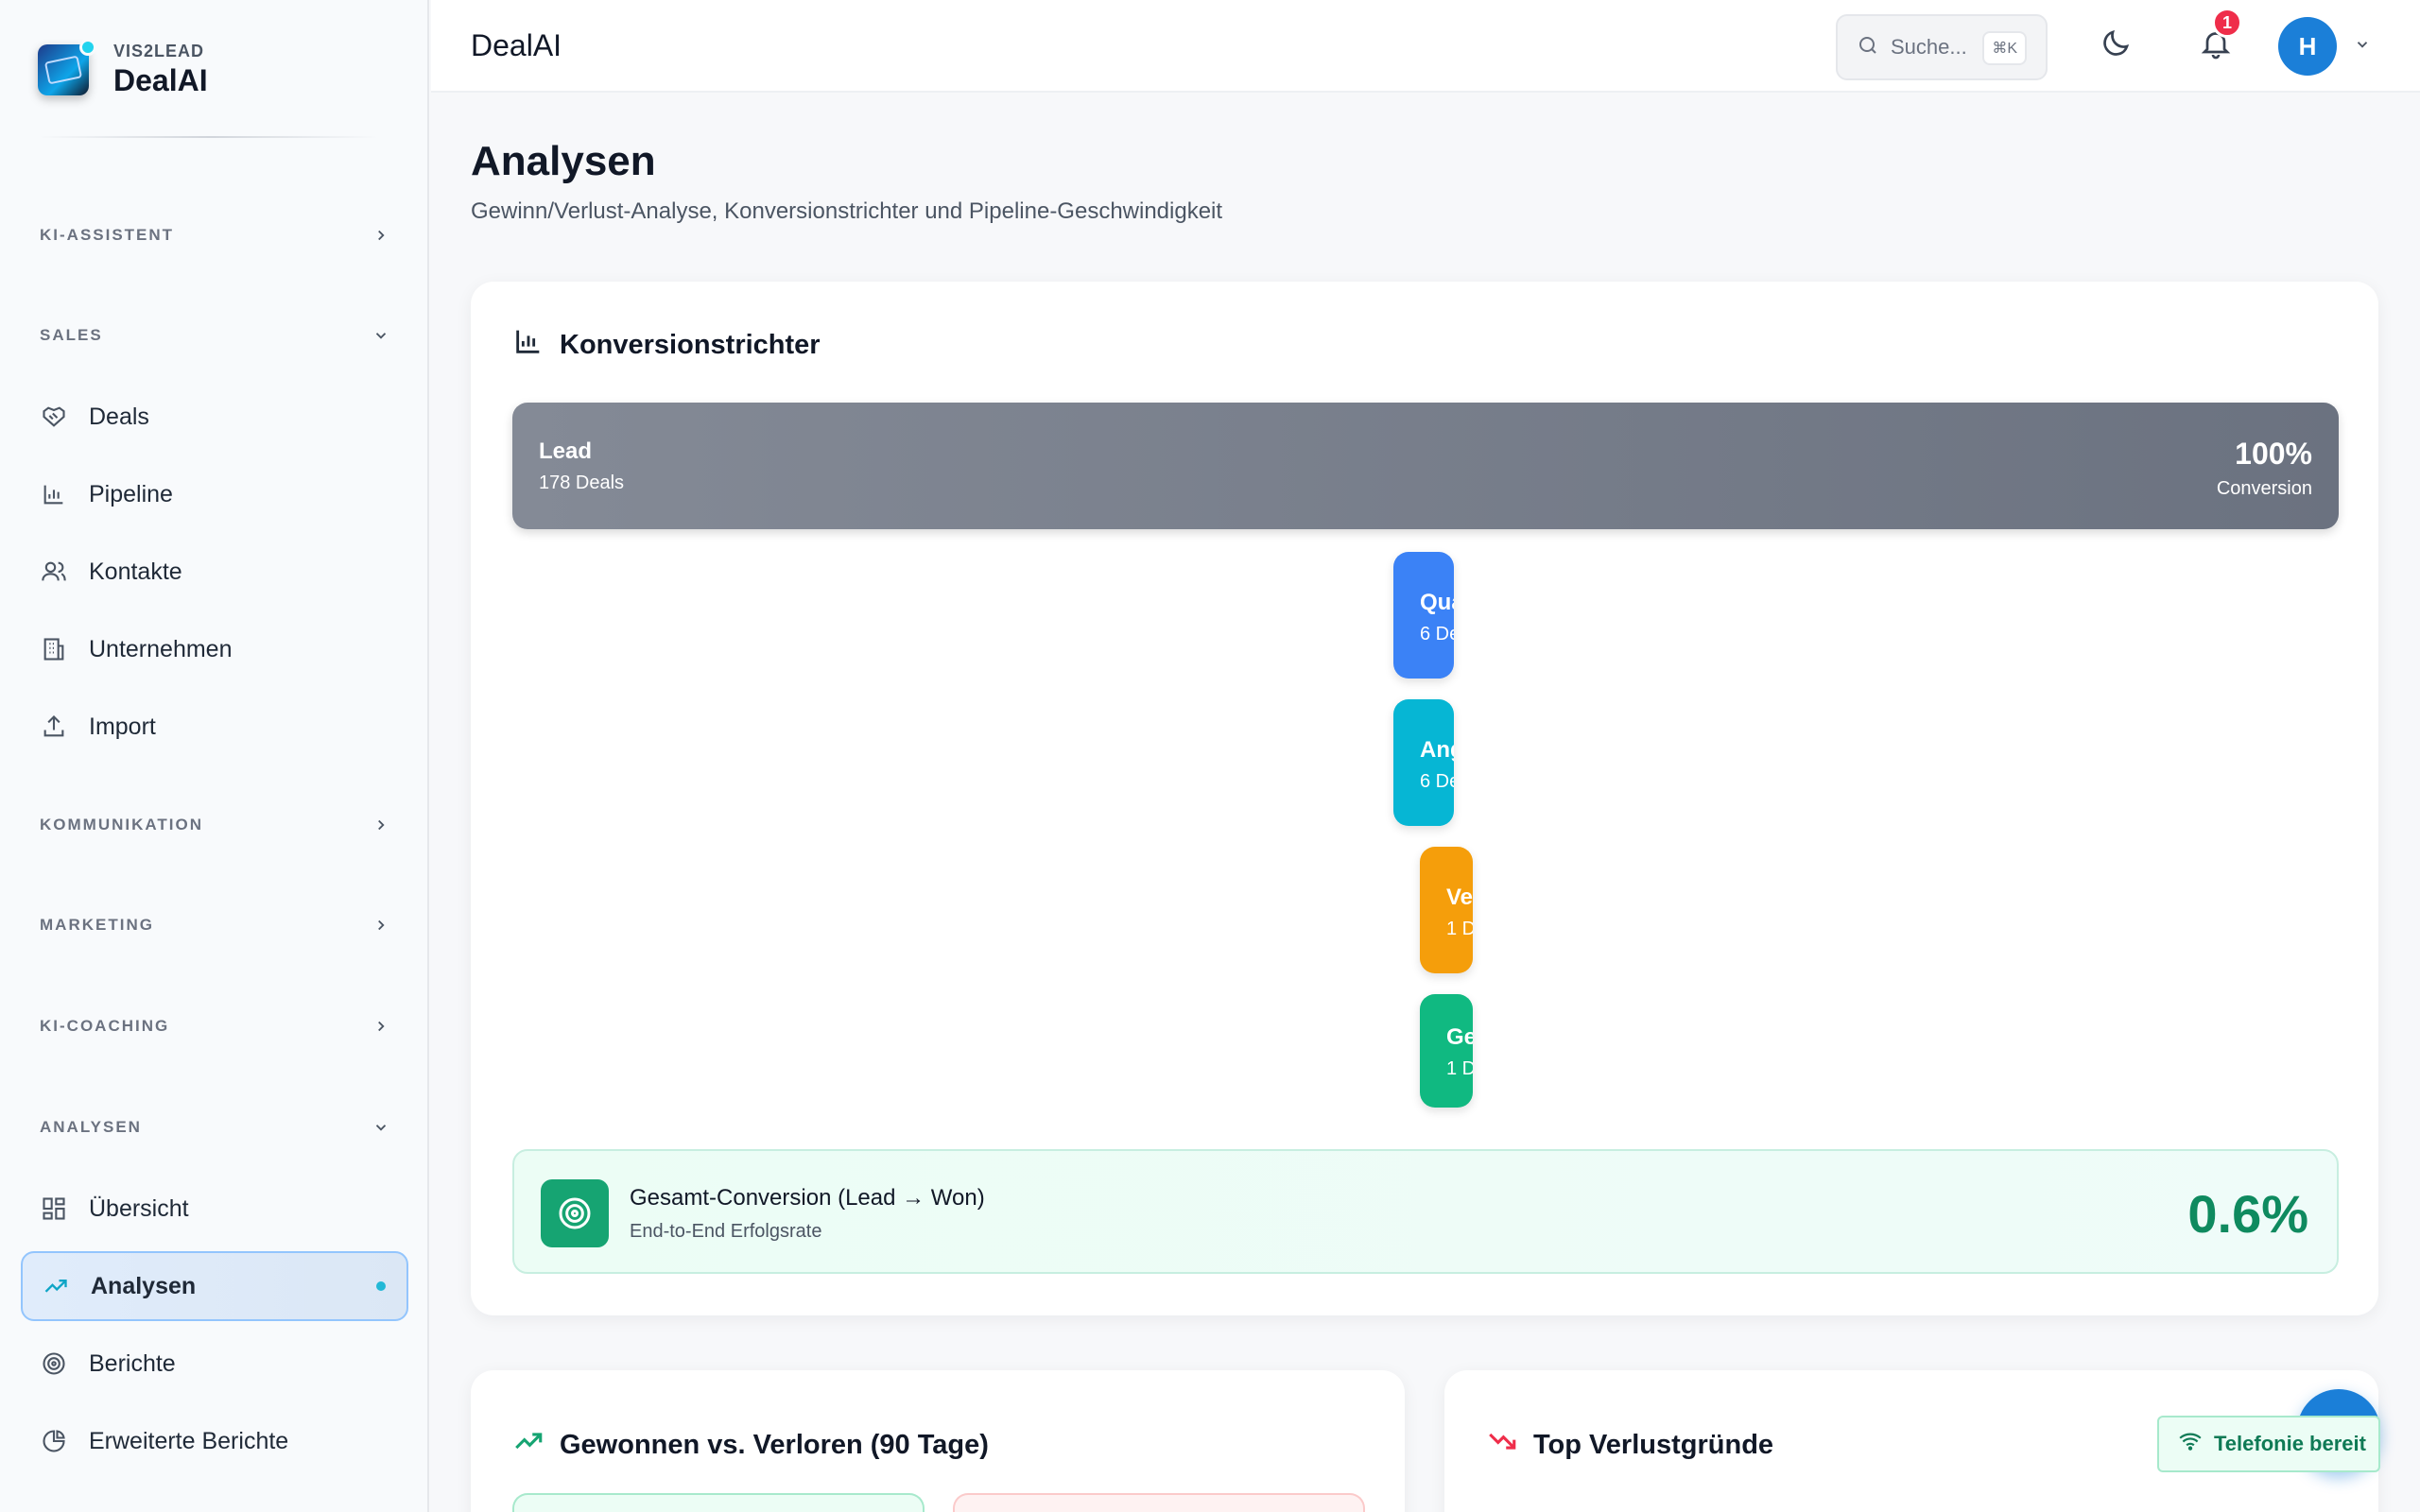 This screenshot has height=1512, width=2420. I want to click on section-label: SALES, so click(71, 335).